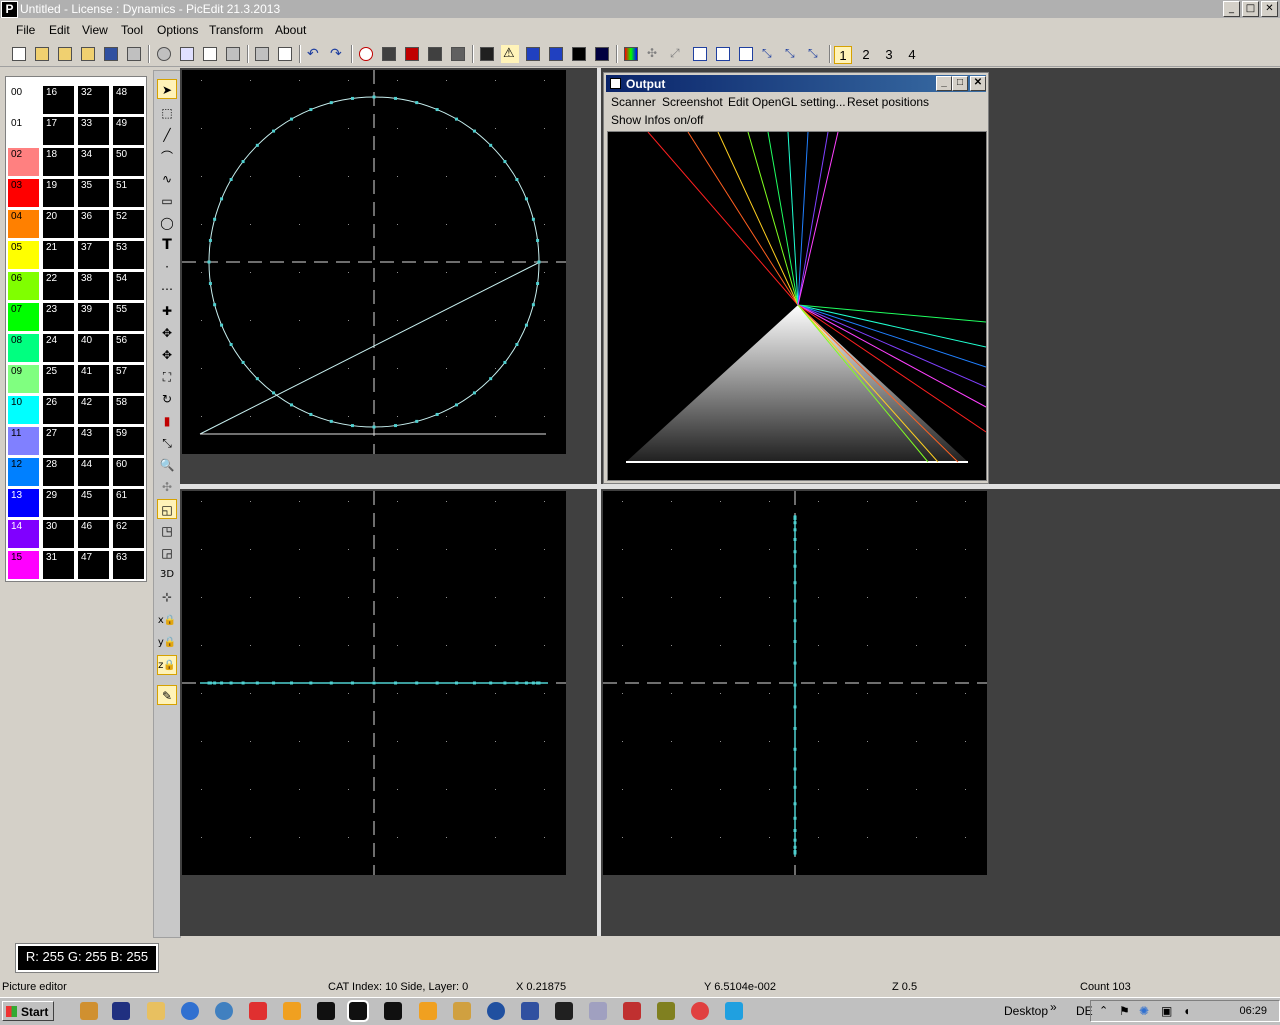  I want to click on status-x: X 0.21875, so click(541, 987).